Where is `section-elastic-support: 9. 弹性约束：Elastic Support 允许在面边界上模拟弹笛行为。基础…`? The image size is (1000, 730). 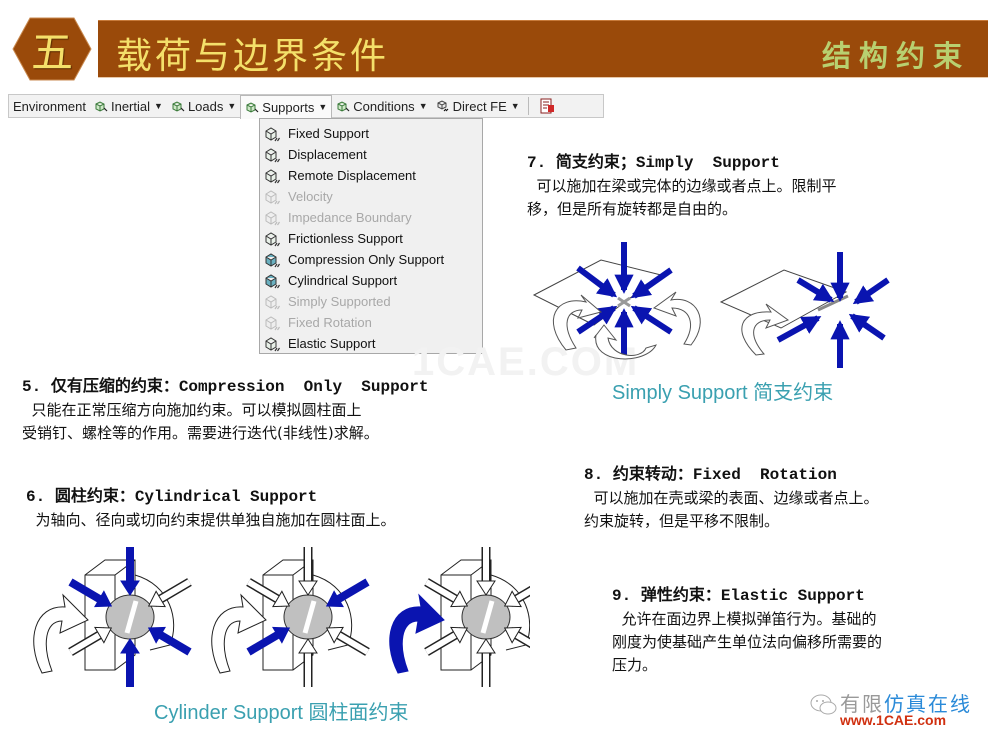
section-elastic-support: 9. 弹性约束：Elastic Support 允许在面边界上模拟弹笛行为。基础… is located at coordinates (797, 630).